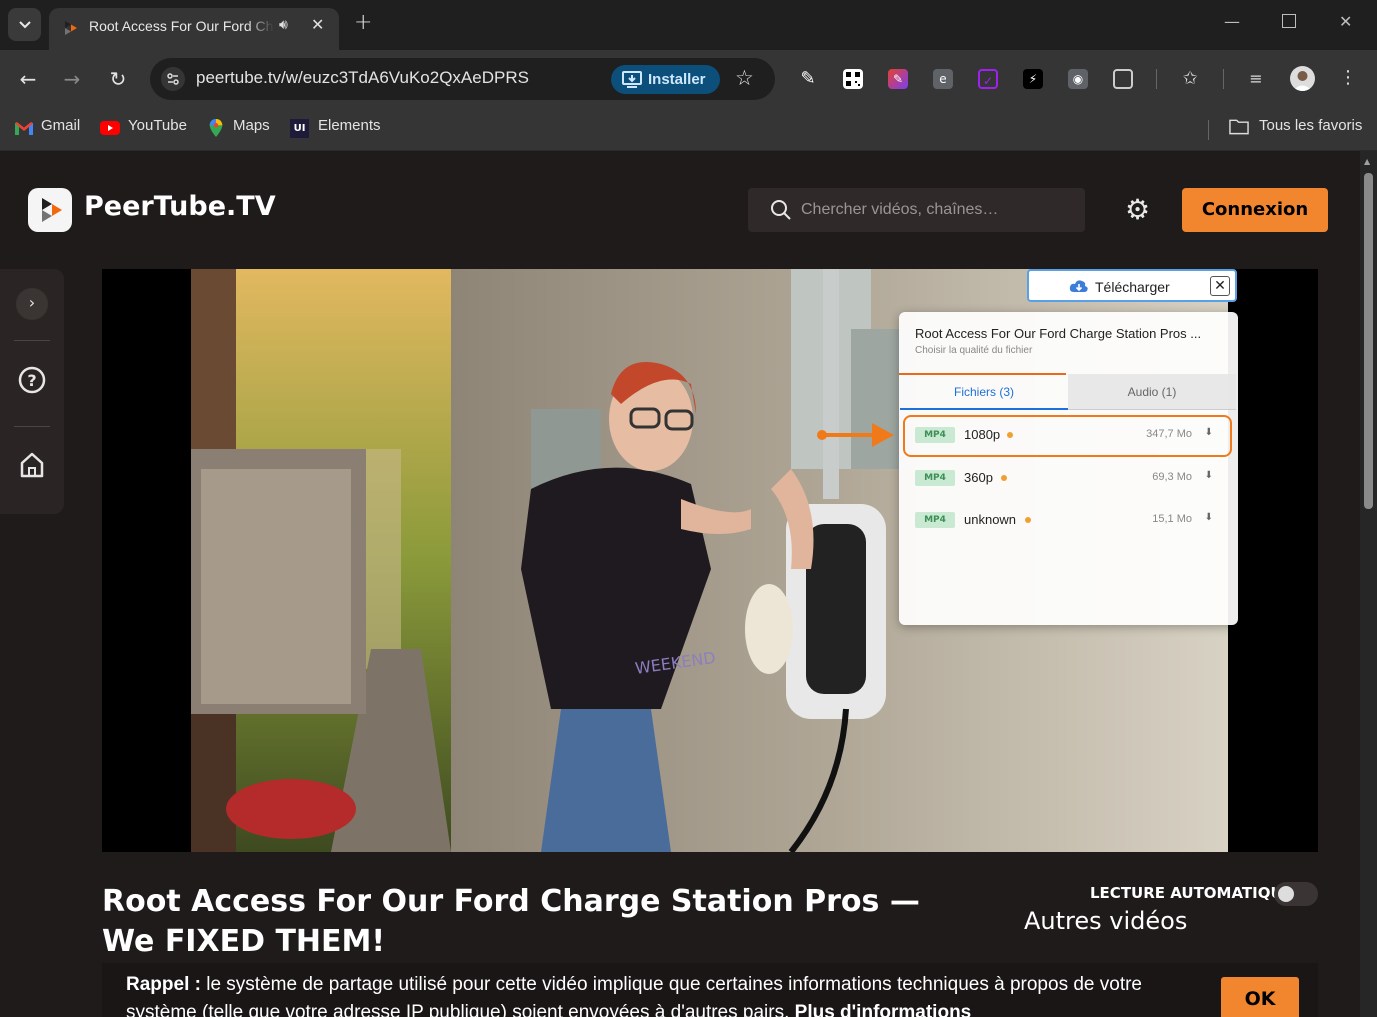 The image size is (1377, 1017). What do you see at coordinates (1368, 584) in the screenshot?
I see `page-scrollbar: ▲` at bounding box center [1368, 584].